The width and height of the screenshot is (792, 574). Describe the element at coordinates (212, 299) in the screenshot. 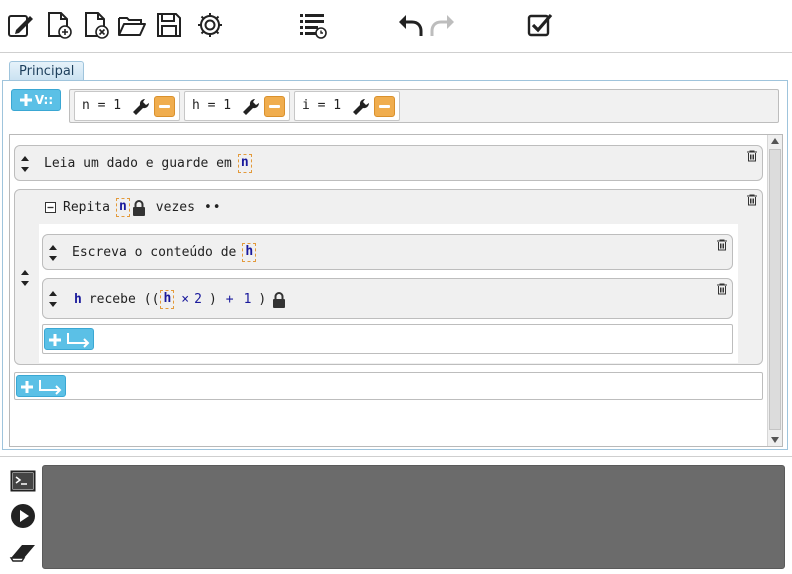

I see `close-paren: )` at that location.